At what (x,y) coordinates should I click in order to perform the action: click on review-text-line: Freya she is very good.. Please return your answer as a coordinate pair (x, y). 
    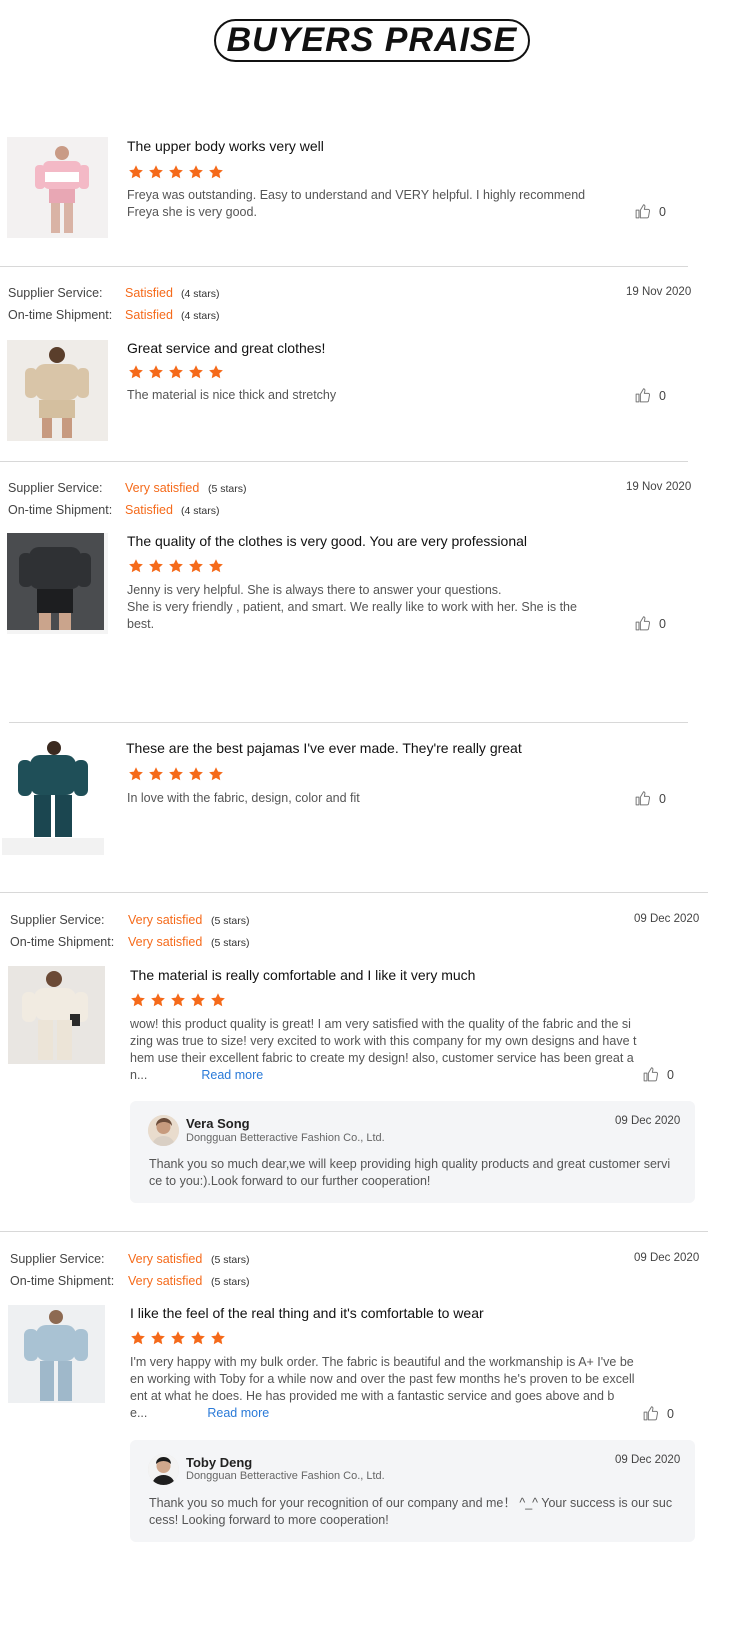
    Looking at the image, I should click on (192, 212).